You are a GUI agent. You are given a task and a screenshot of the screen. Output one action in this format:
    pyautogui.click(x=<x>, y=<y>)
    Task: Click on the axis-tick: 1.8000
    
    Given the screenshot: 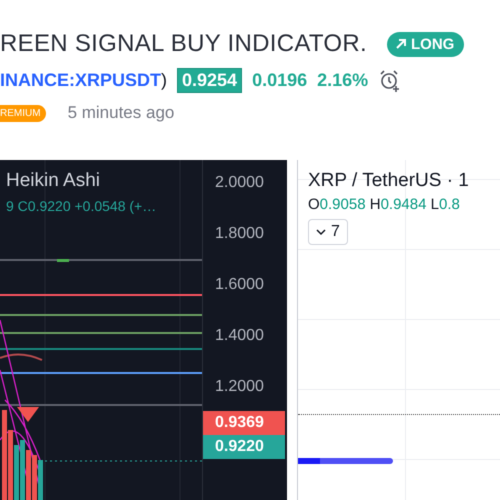 What is the action you would take?
    pyautogui.click(x=240, y=234)
    